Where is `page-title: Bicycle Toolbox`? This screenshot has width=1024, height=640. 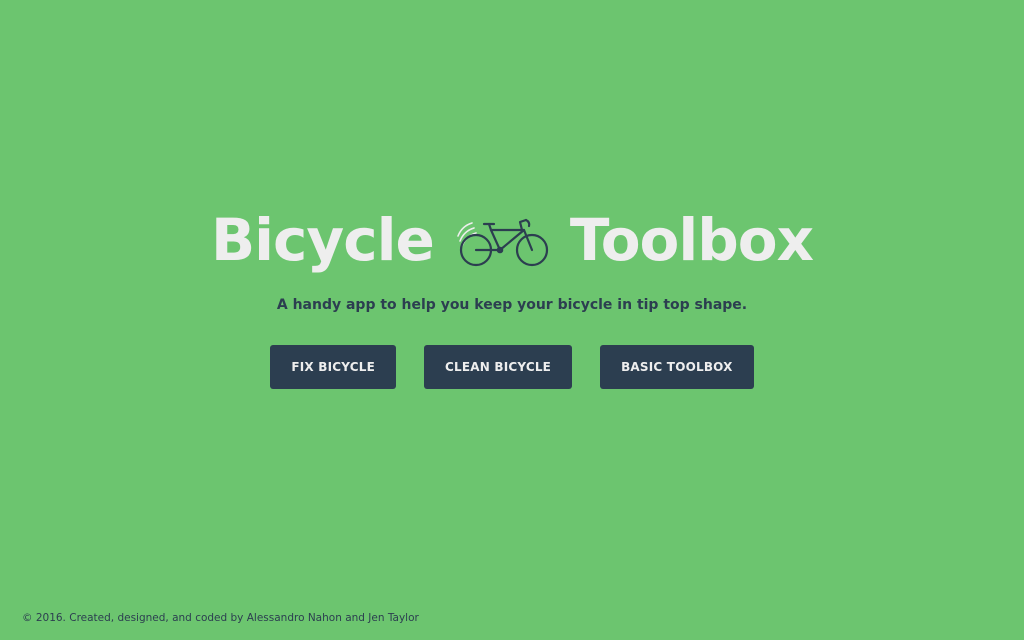 page-title: Bicycle Toolbox is located at coordinates (512, 240).